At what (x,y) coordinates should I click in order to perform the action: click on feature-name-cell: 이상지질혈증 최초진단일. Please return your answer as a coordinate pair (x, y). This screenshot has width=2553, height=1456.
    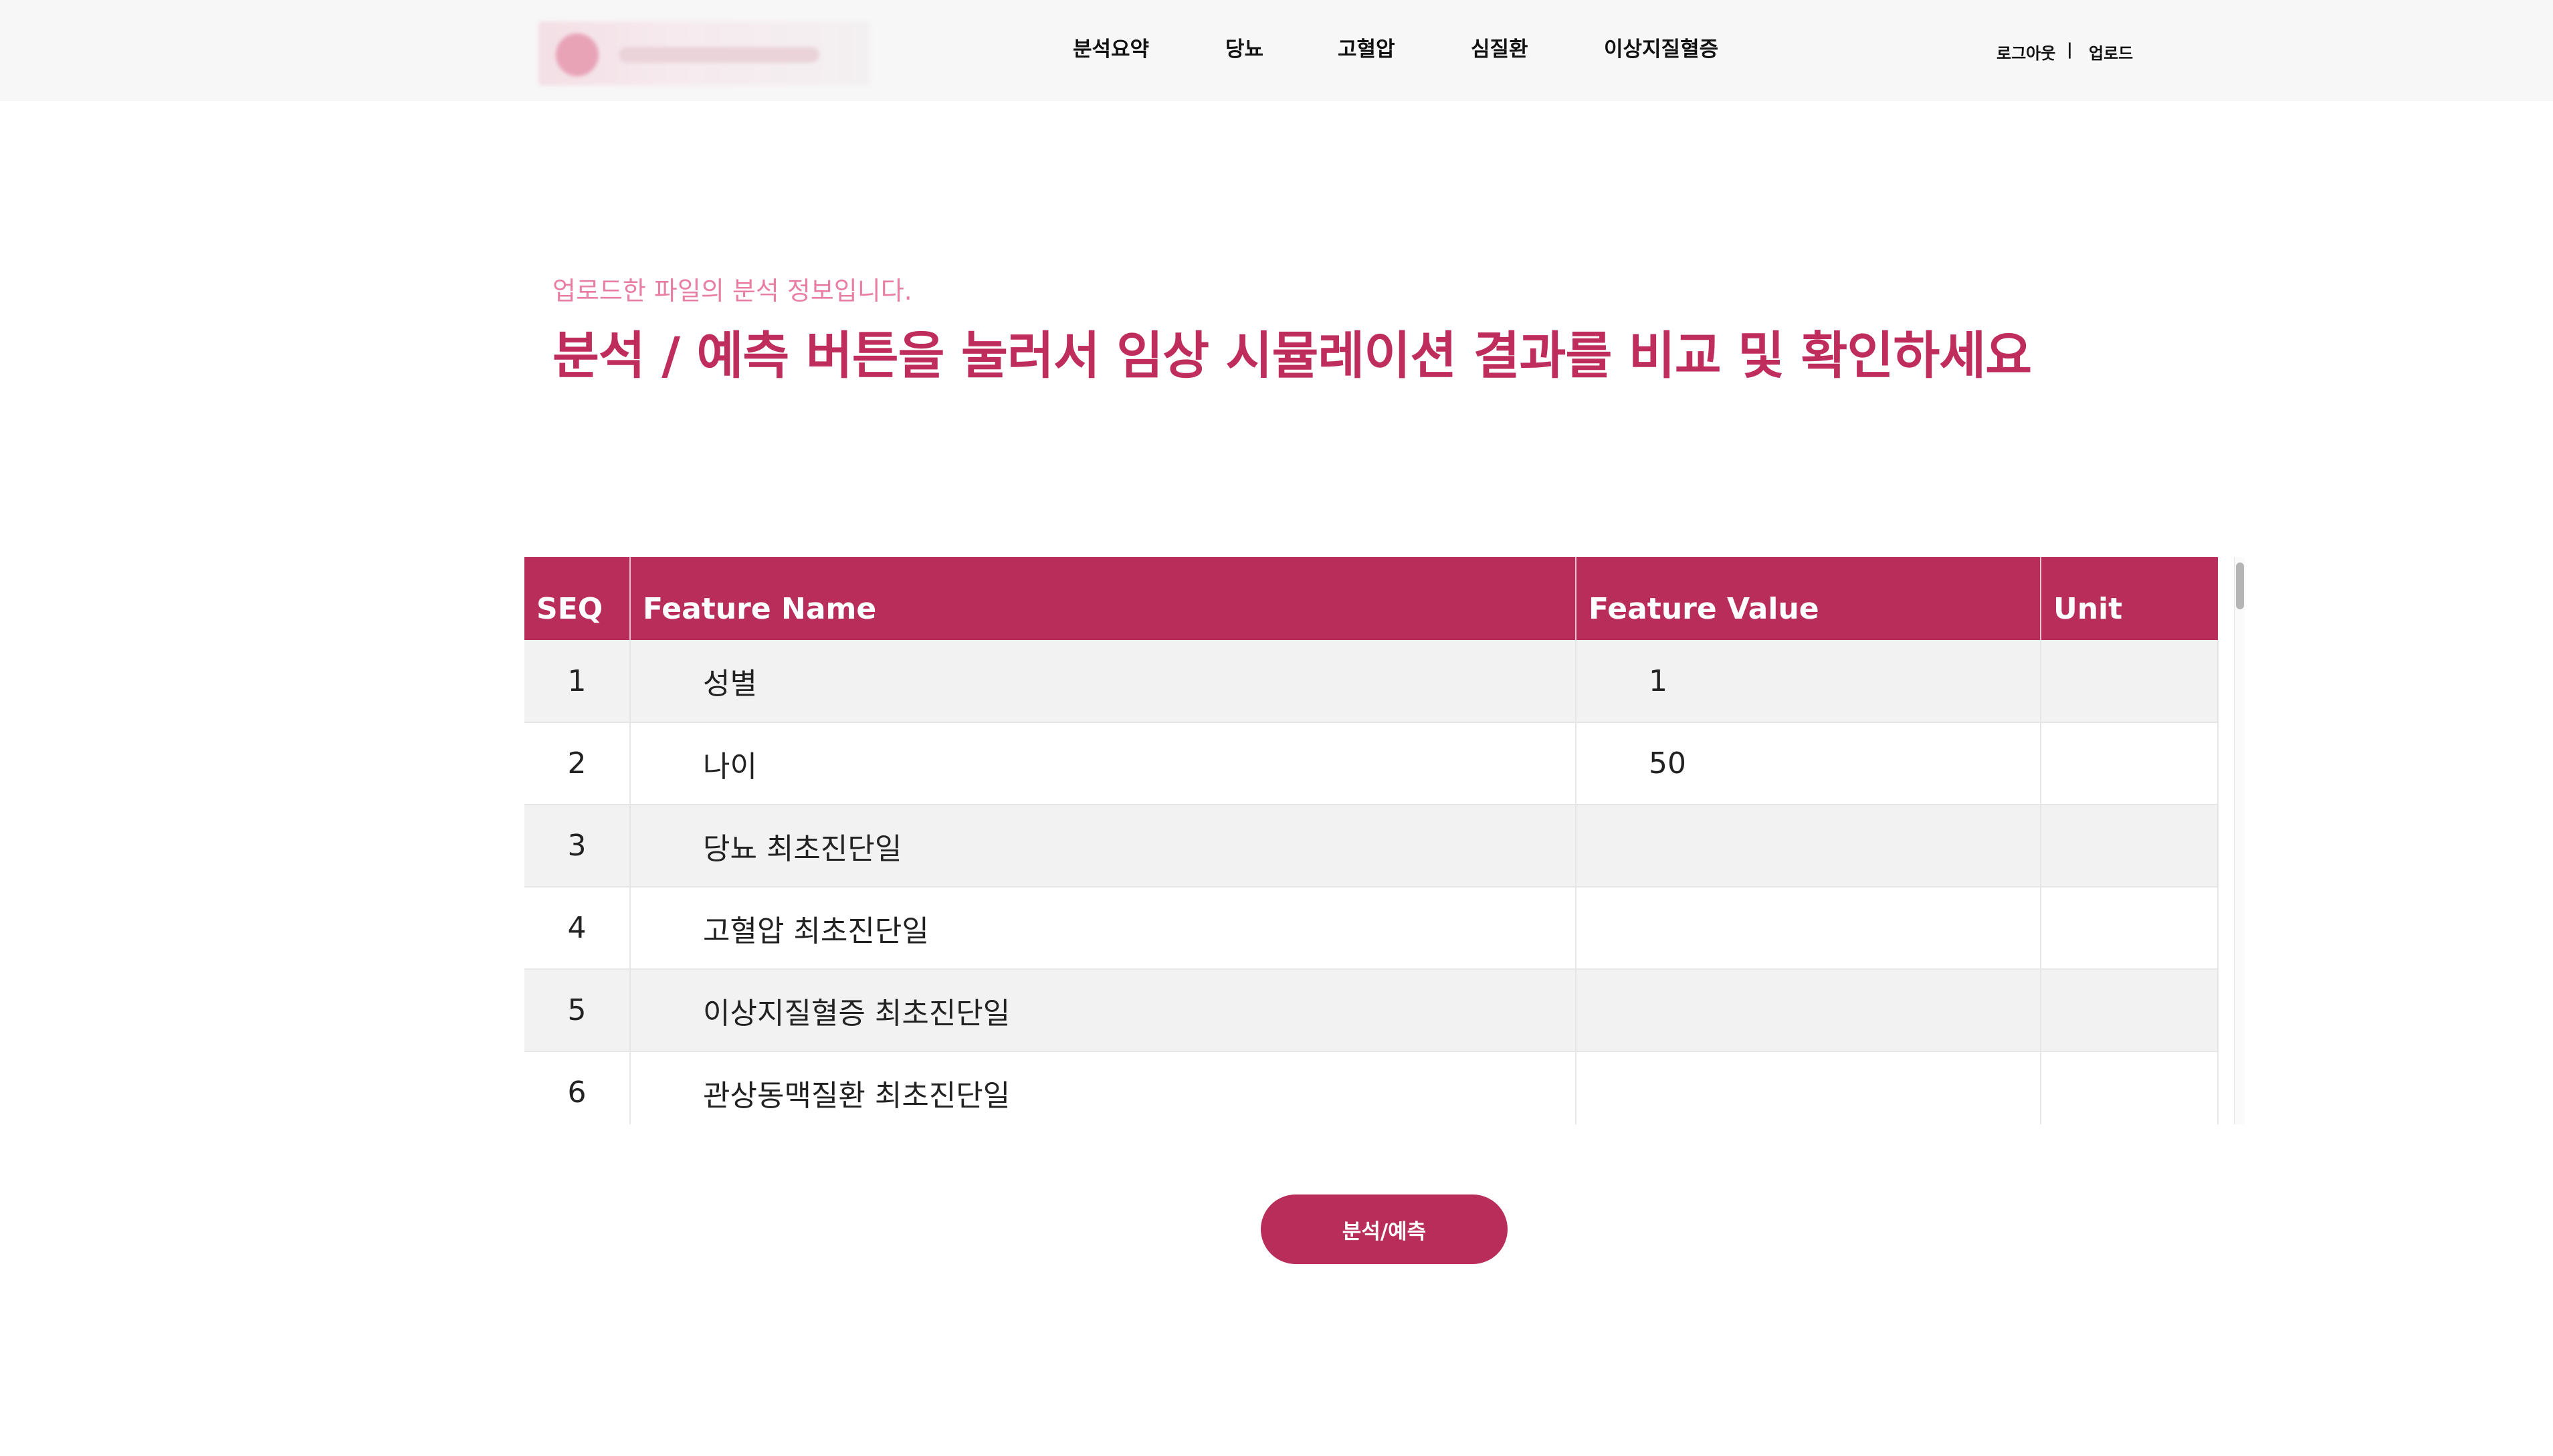
    Looking at the image, I should click on (1103, 1010).